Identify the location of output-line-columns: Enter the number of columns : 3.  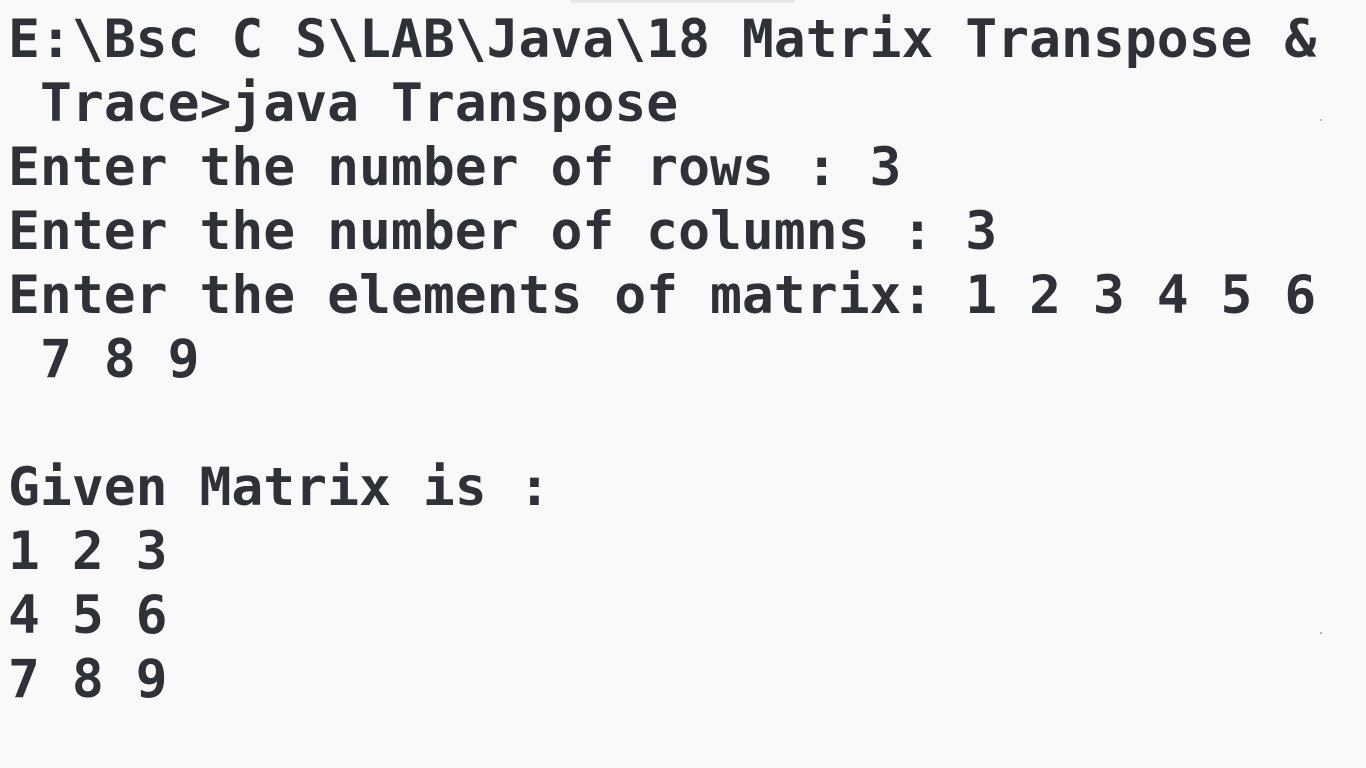
(503, 231).